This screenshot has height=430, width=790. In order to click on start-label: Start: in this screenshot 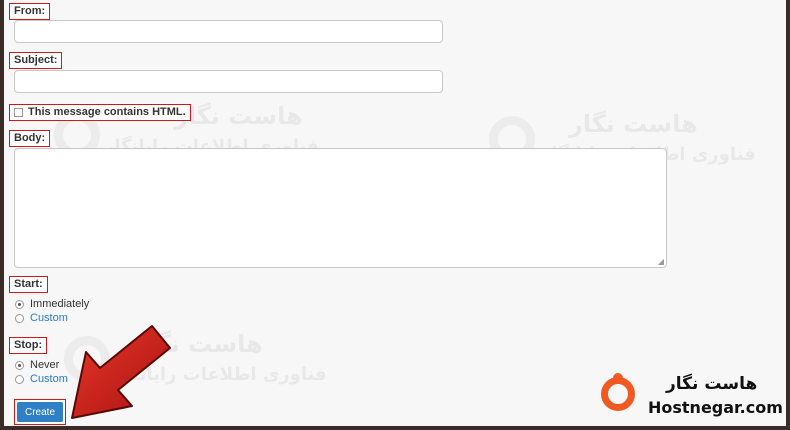, I will do `click(28, 284)`.